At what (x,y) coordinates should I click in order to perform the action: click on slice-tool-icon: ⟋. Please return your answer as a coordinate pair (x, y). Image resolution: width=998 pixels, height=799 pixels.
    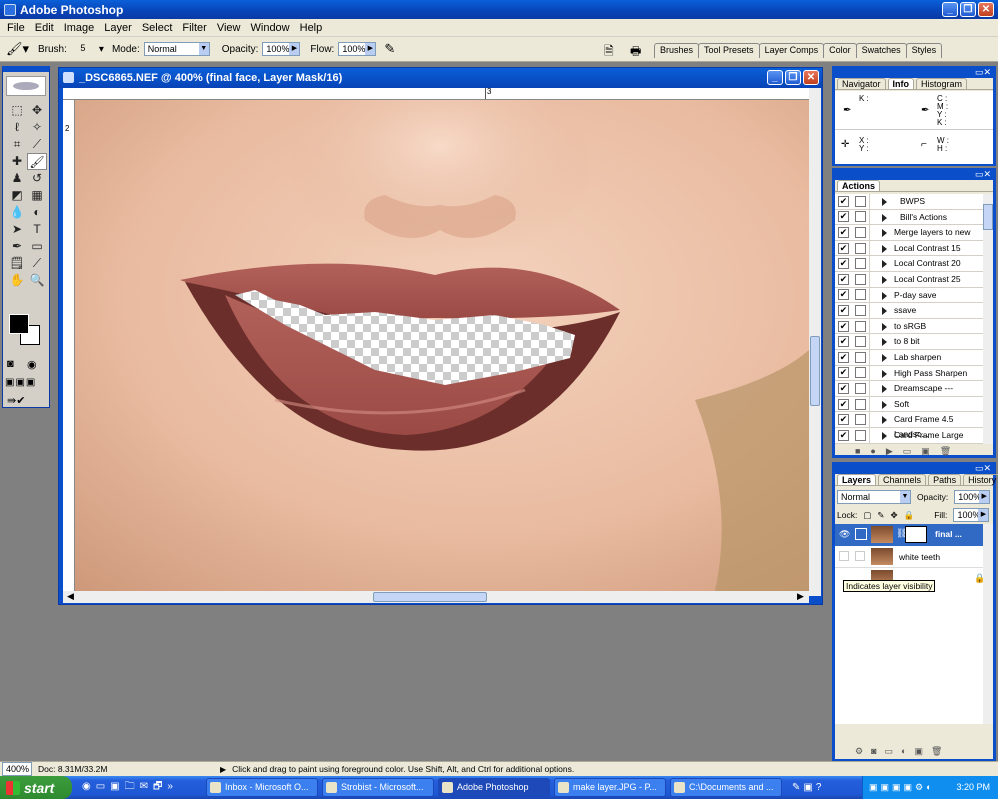
    Looking at the image, I should click on (37, 144).